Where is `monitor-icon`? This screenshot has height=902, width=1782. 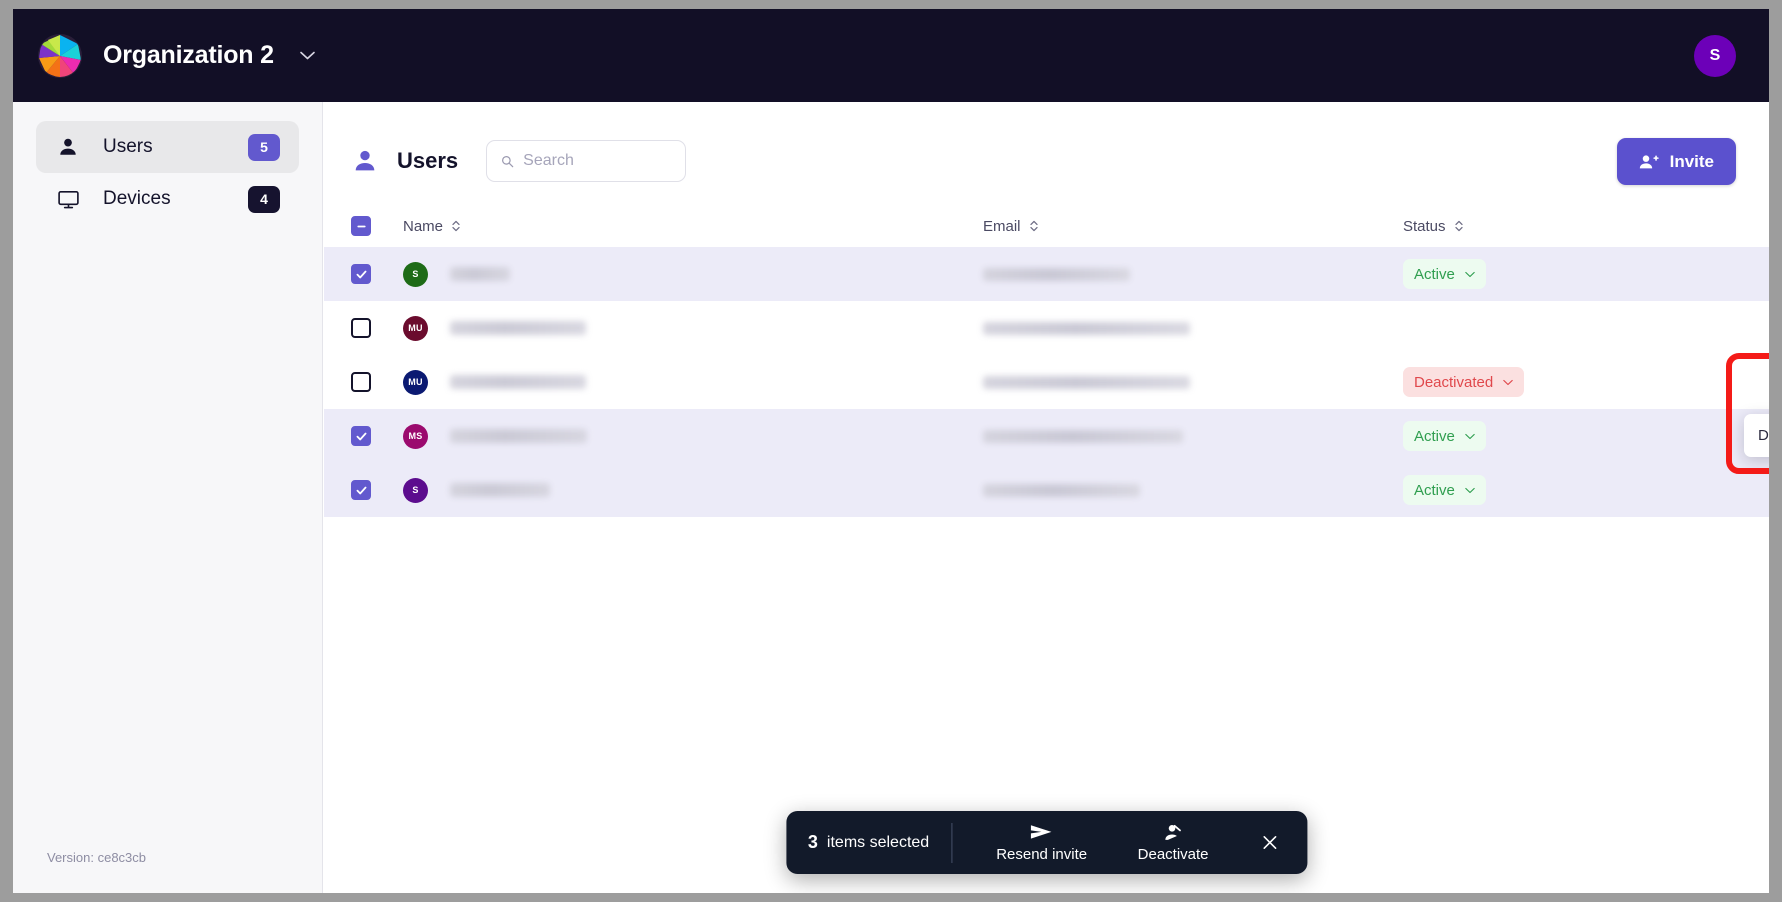 monitor-icon is located at coordinates (68, 199).